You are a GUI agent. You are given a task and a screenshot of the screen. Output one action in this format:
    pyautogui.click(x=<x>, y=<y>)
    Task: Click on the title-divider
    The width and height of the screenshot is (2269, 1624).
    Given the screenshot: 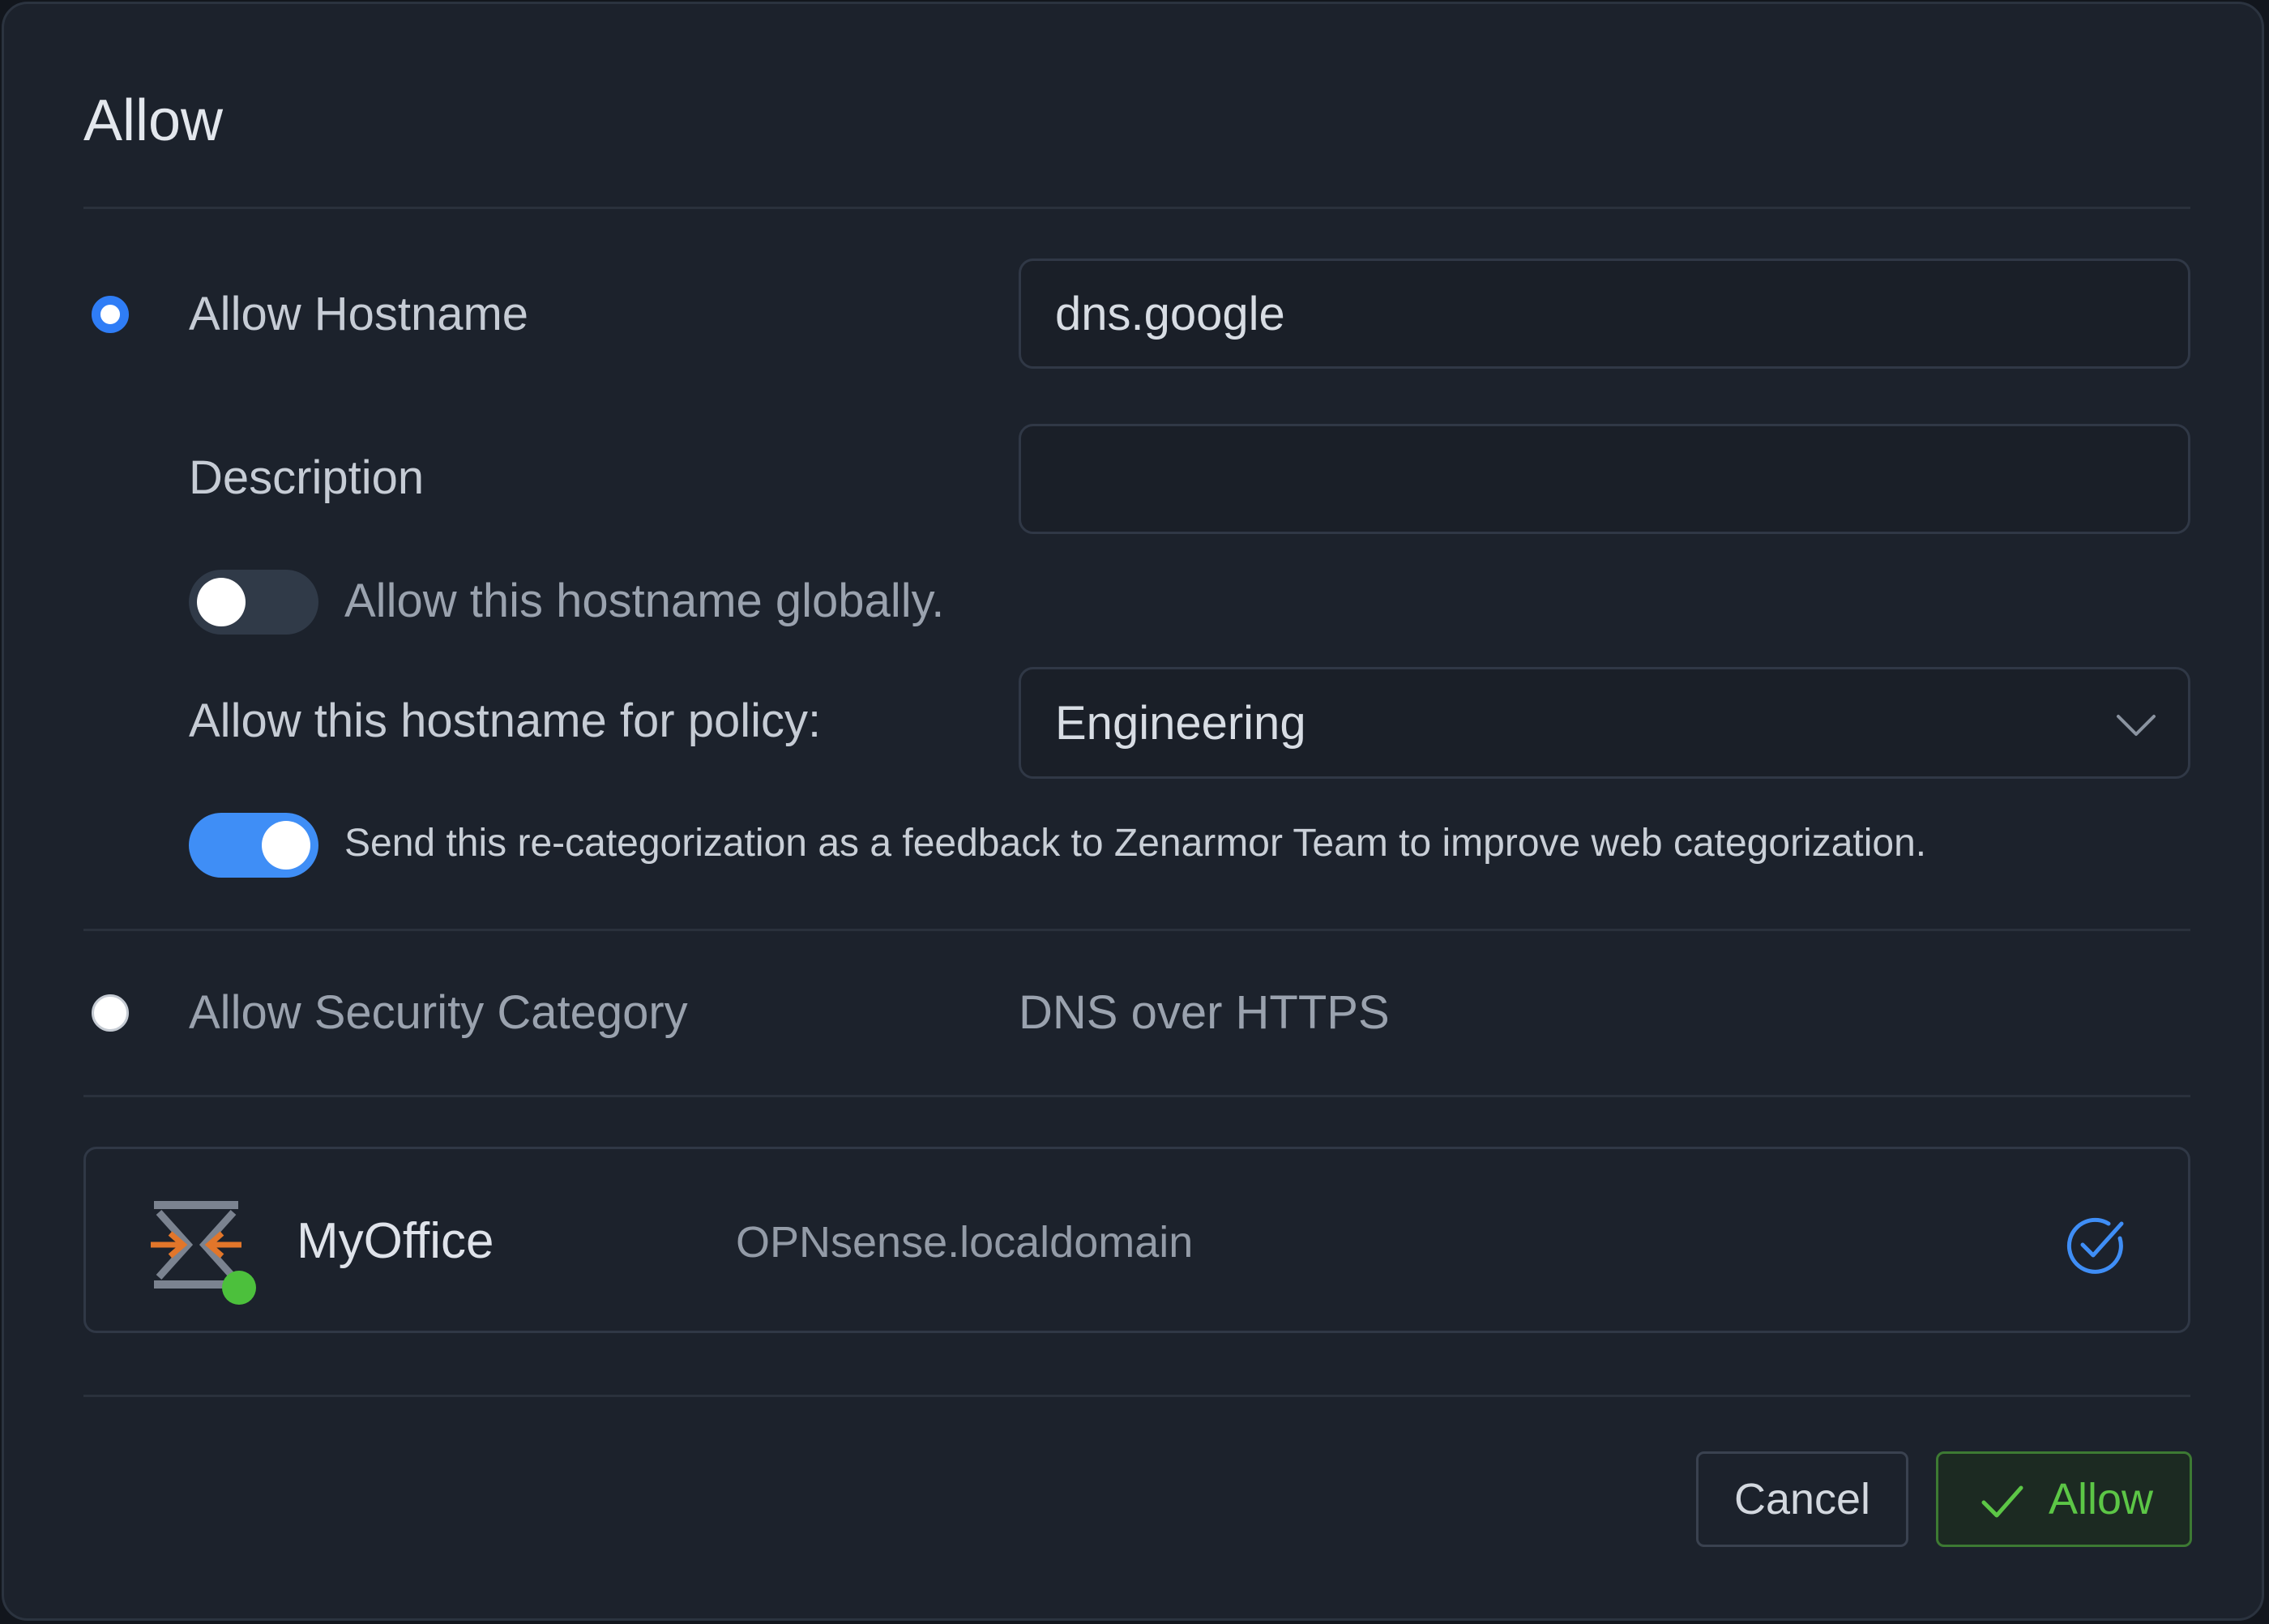 What is the action you would take?
    pyautogui.click(x=1136, y=208)
    